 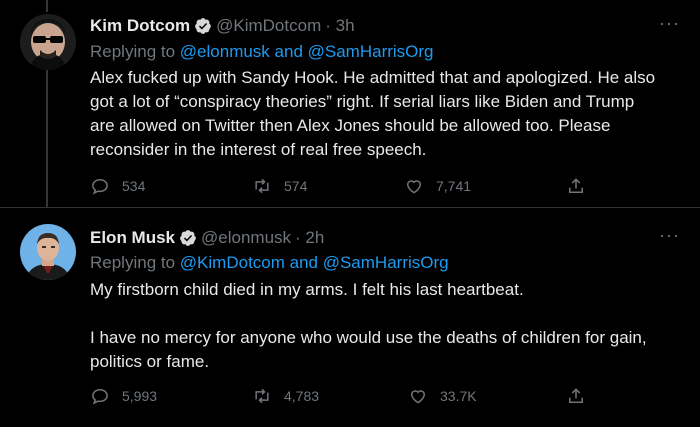 I want to click on reply-button: 5,993, so click(x=123, y=396).